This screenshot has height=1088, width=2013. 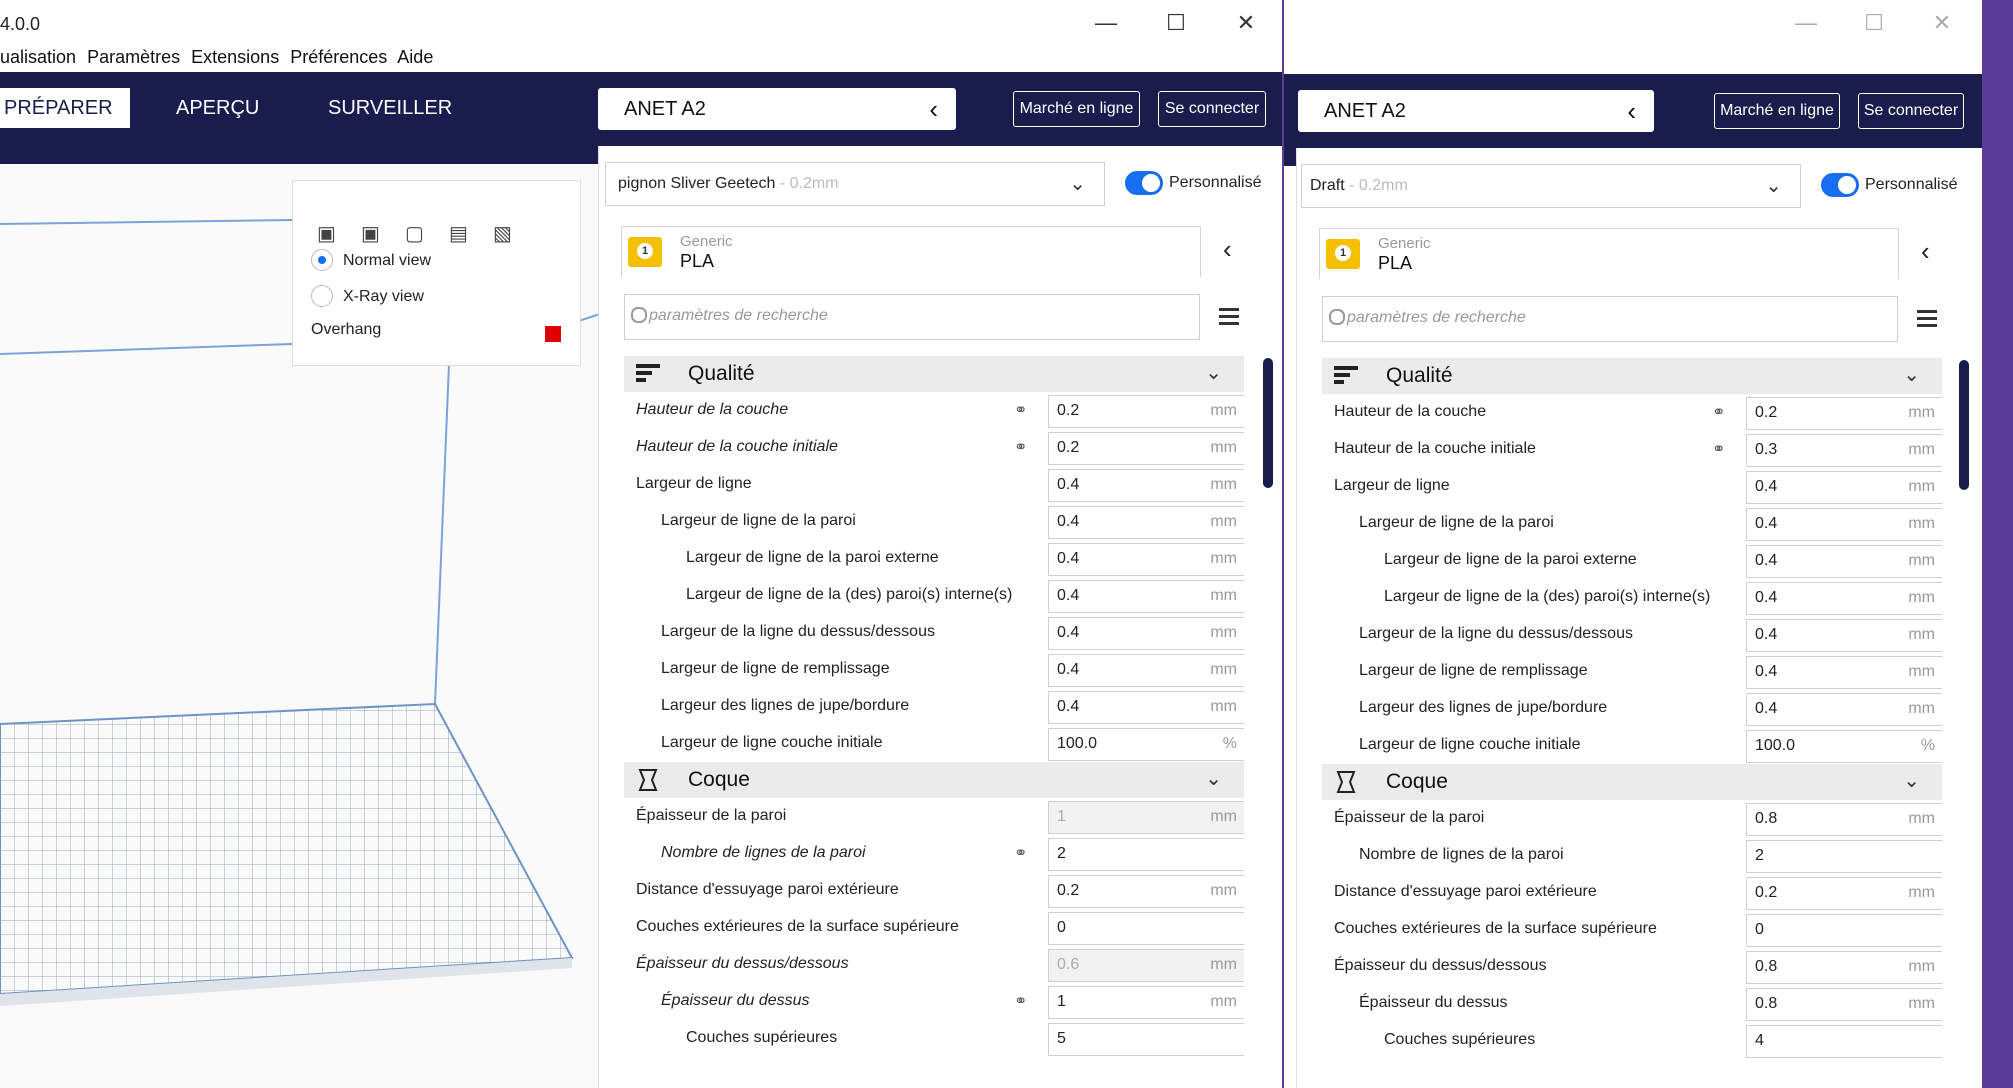 I want to click on normal-view-radio, so click(x=322, y=260).